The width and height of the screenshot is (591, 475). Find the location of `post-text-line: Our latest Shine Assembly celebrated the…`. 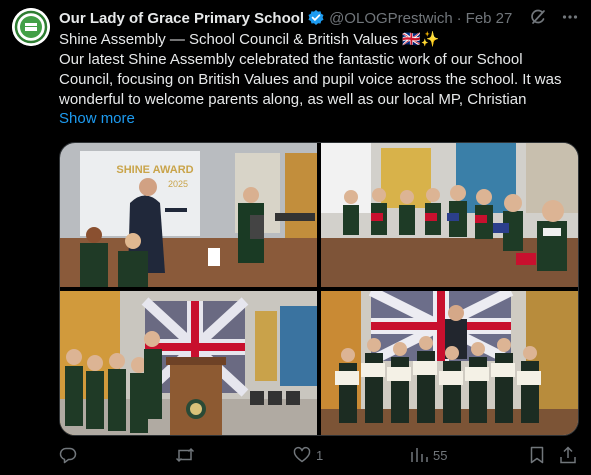

post-text-line: Our latest Shine Assembly celebrated the… is located at coordinates (291, 59).